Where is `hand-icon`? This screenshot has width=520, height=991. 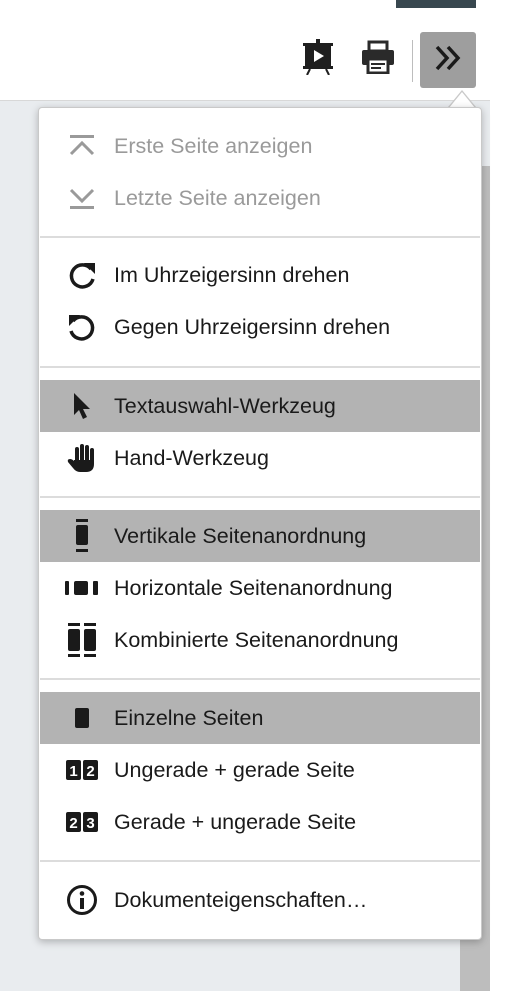
hand-icon is located at coordinates (82, 458).